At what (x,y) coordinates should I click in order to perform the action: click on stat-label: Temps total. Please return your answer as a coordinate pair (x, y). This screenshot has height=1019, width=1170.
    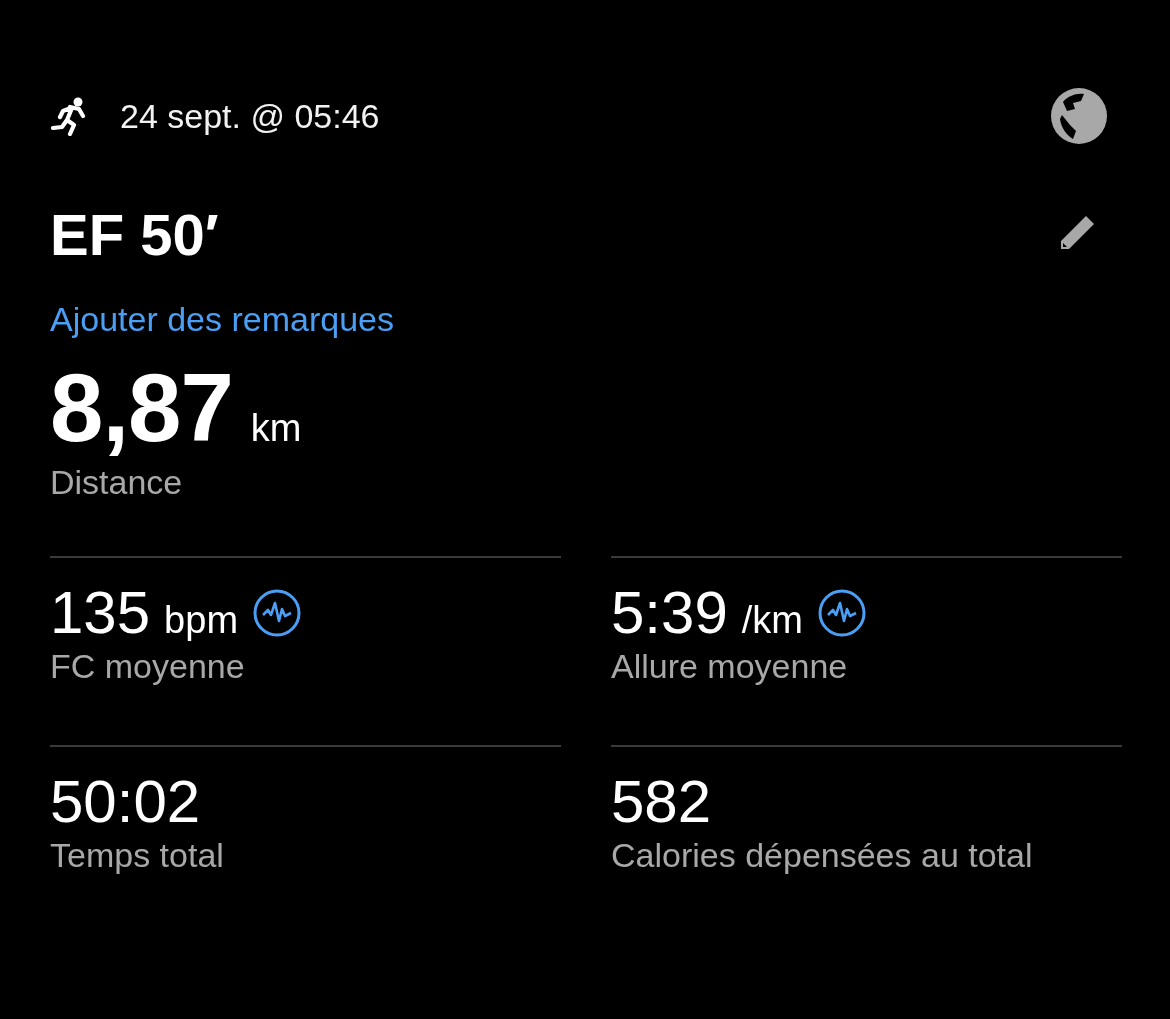
    Looking at the image, I should click on (137, 855).